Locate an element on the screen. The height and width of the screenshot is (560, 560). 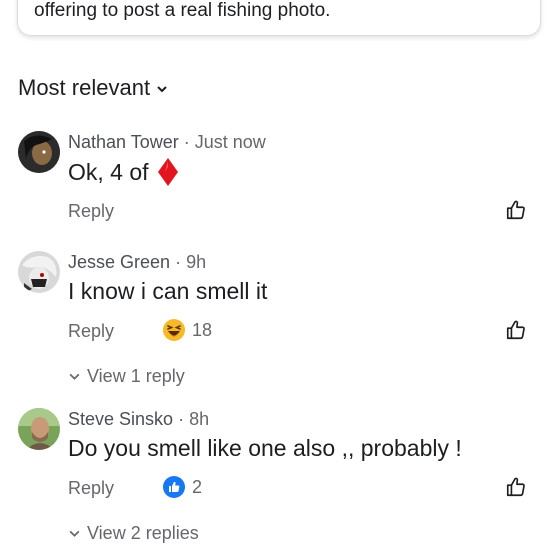
reaction-summary: 2 is located at coordinates (182, 487).